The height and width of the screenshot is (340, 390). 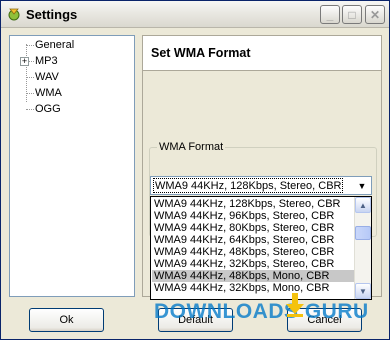 What do you see at coordinates (253, 276) in the screenshot?
I see `list-item-selected: WMA9 44KHz, 48Kbps, Mono, CBR` at bounding box center [253, 276].